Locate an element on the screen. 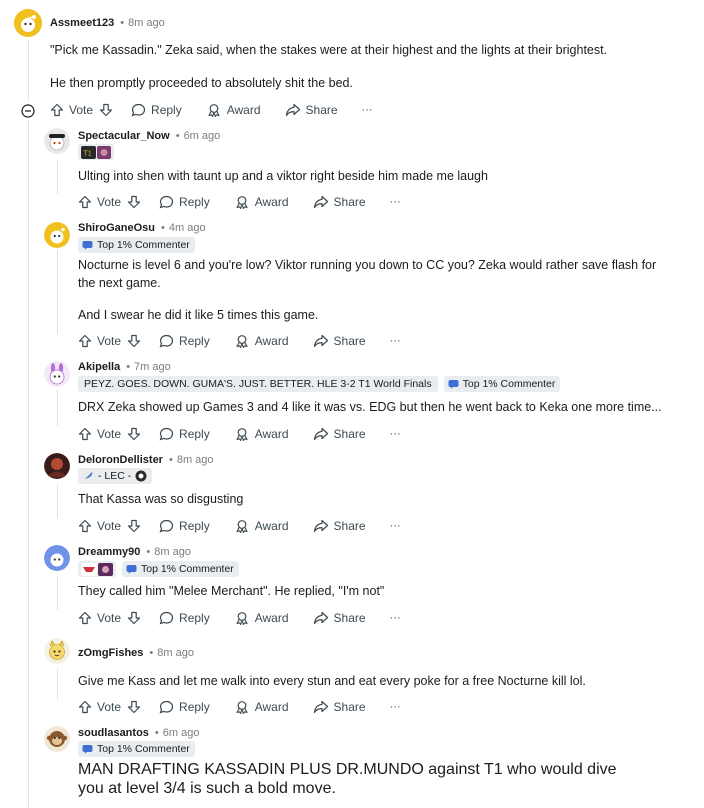  collapse-button is located at coordinates (28, 113).